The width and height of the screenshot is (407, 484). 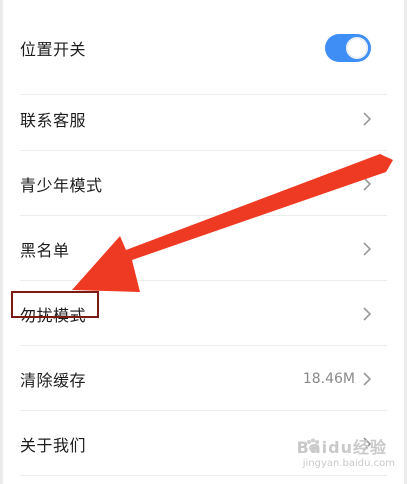 I want to click on setting-label-location: 位置开关, so click(x=53, y=49).